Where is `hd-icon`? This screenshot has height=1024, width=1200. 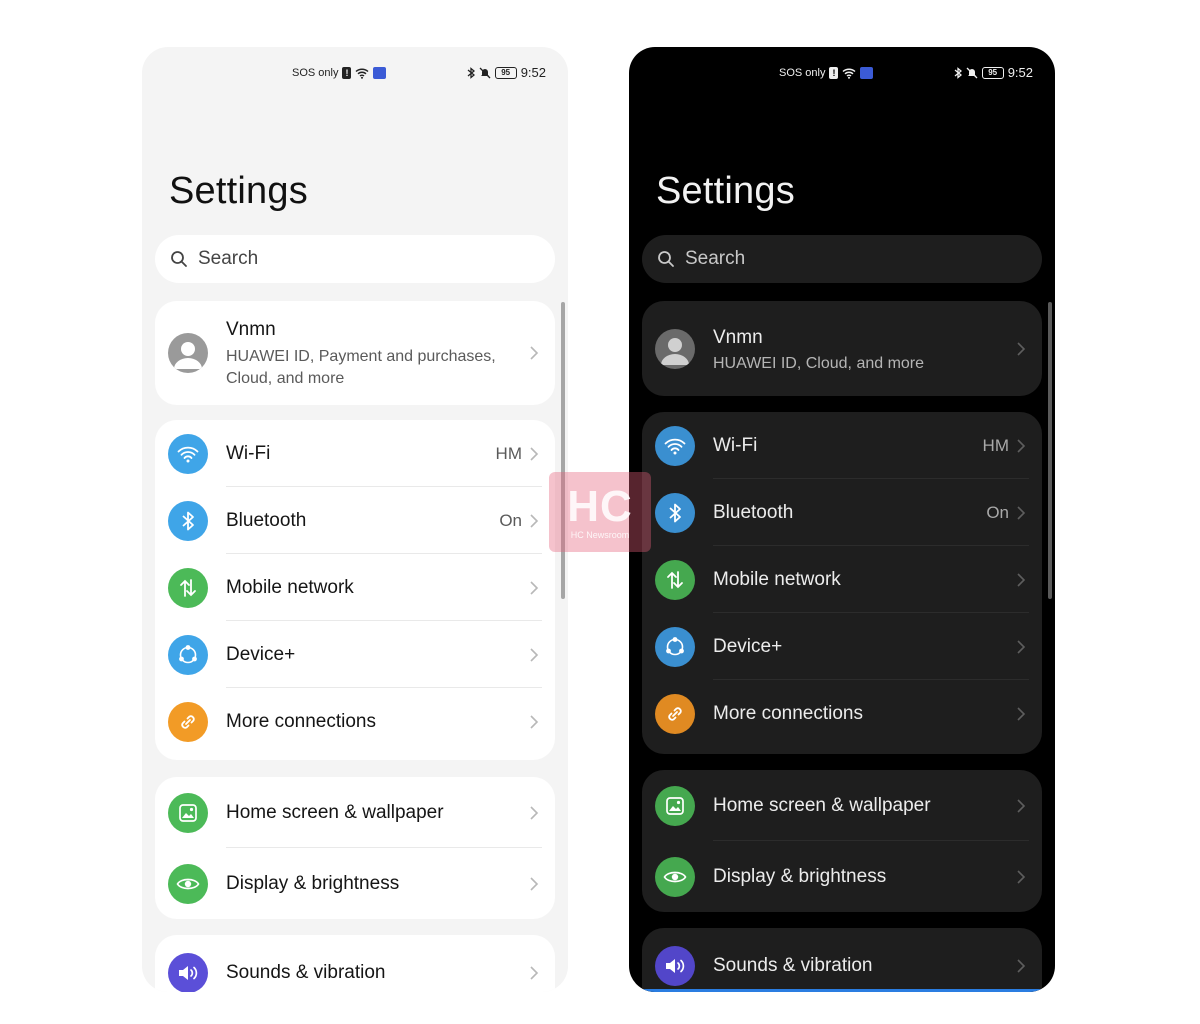 hd-icon is located at coordinates (380, 73).